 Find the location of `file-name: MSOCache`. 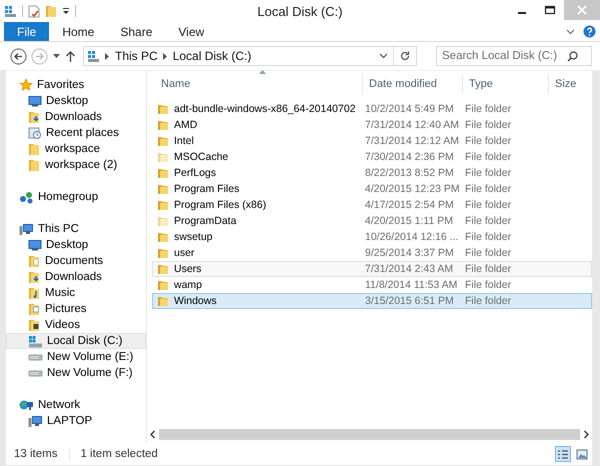

file-name: MSOCache is located at coordinates (201, 157).